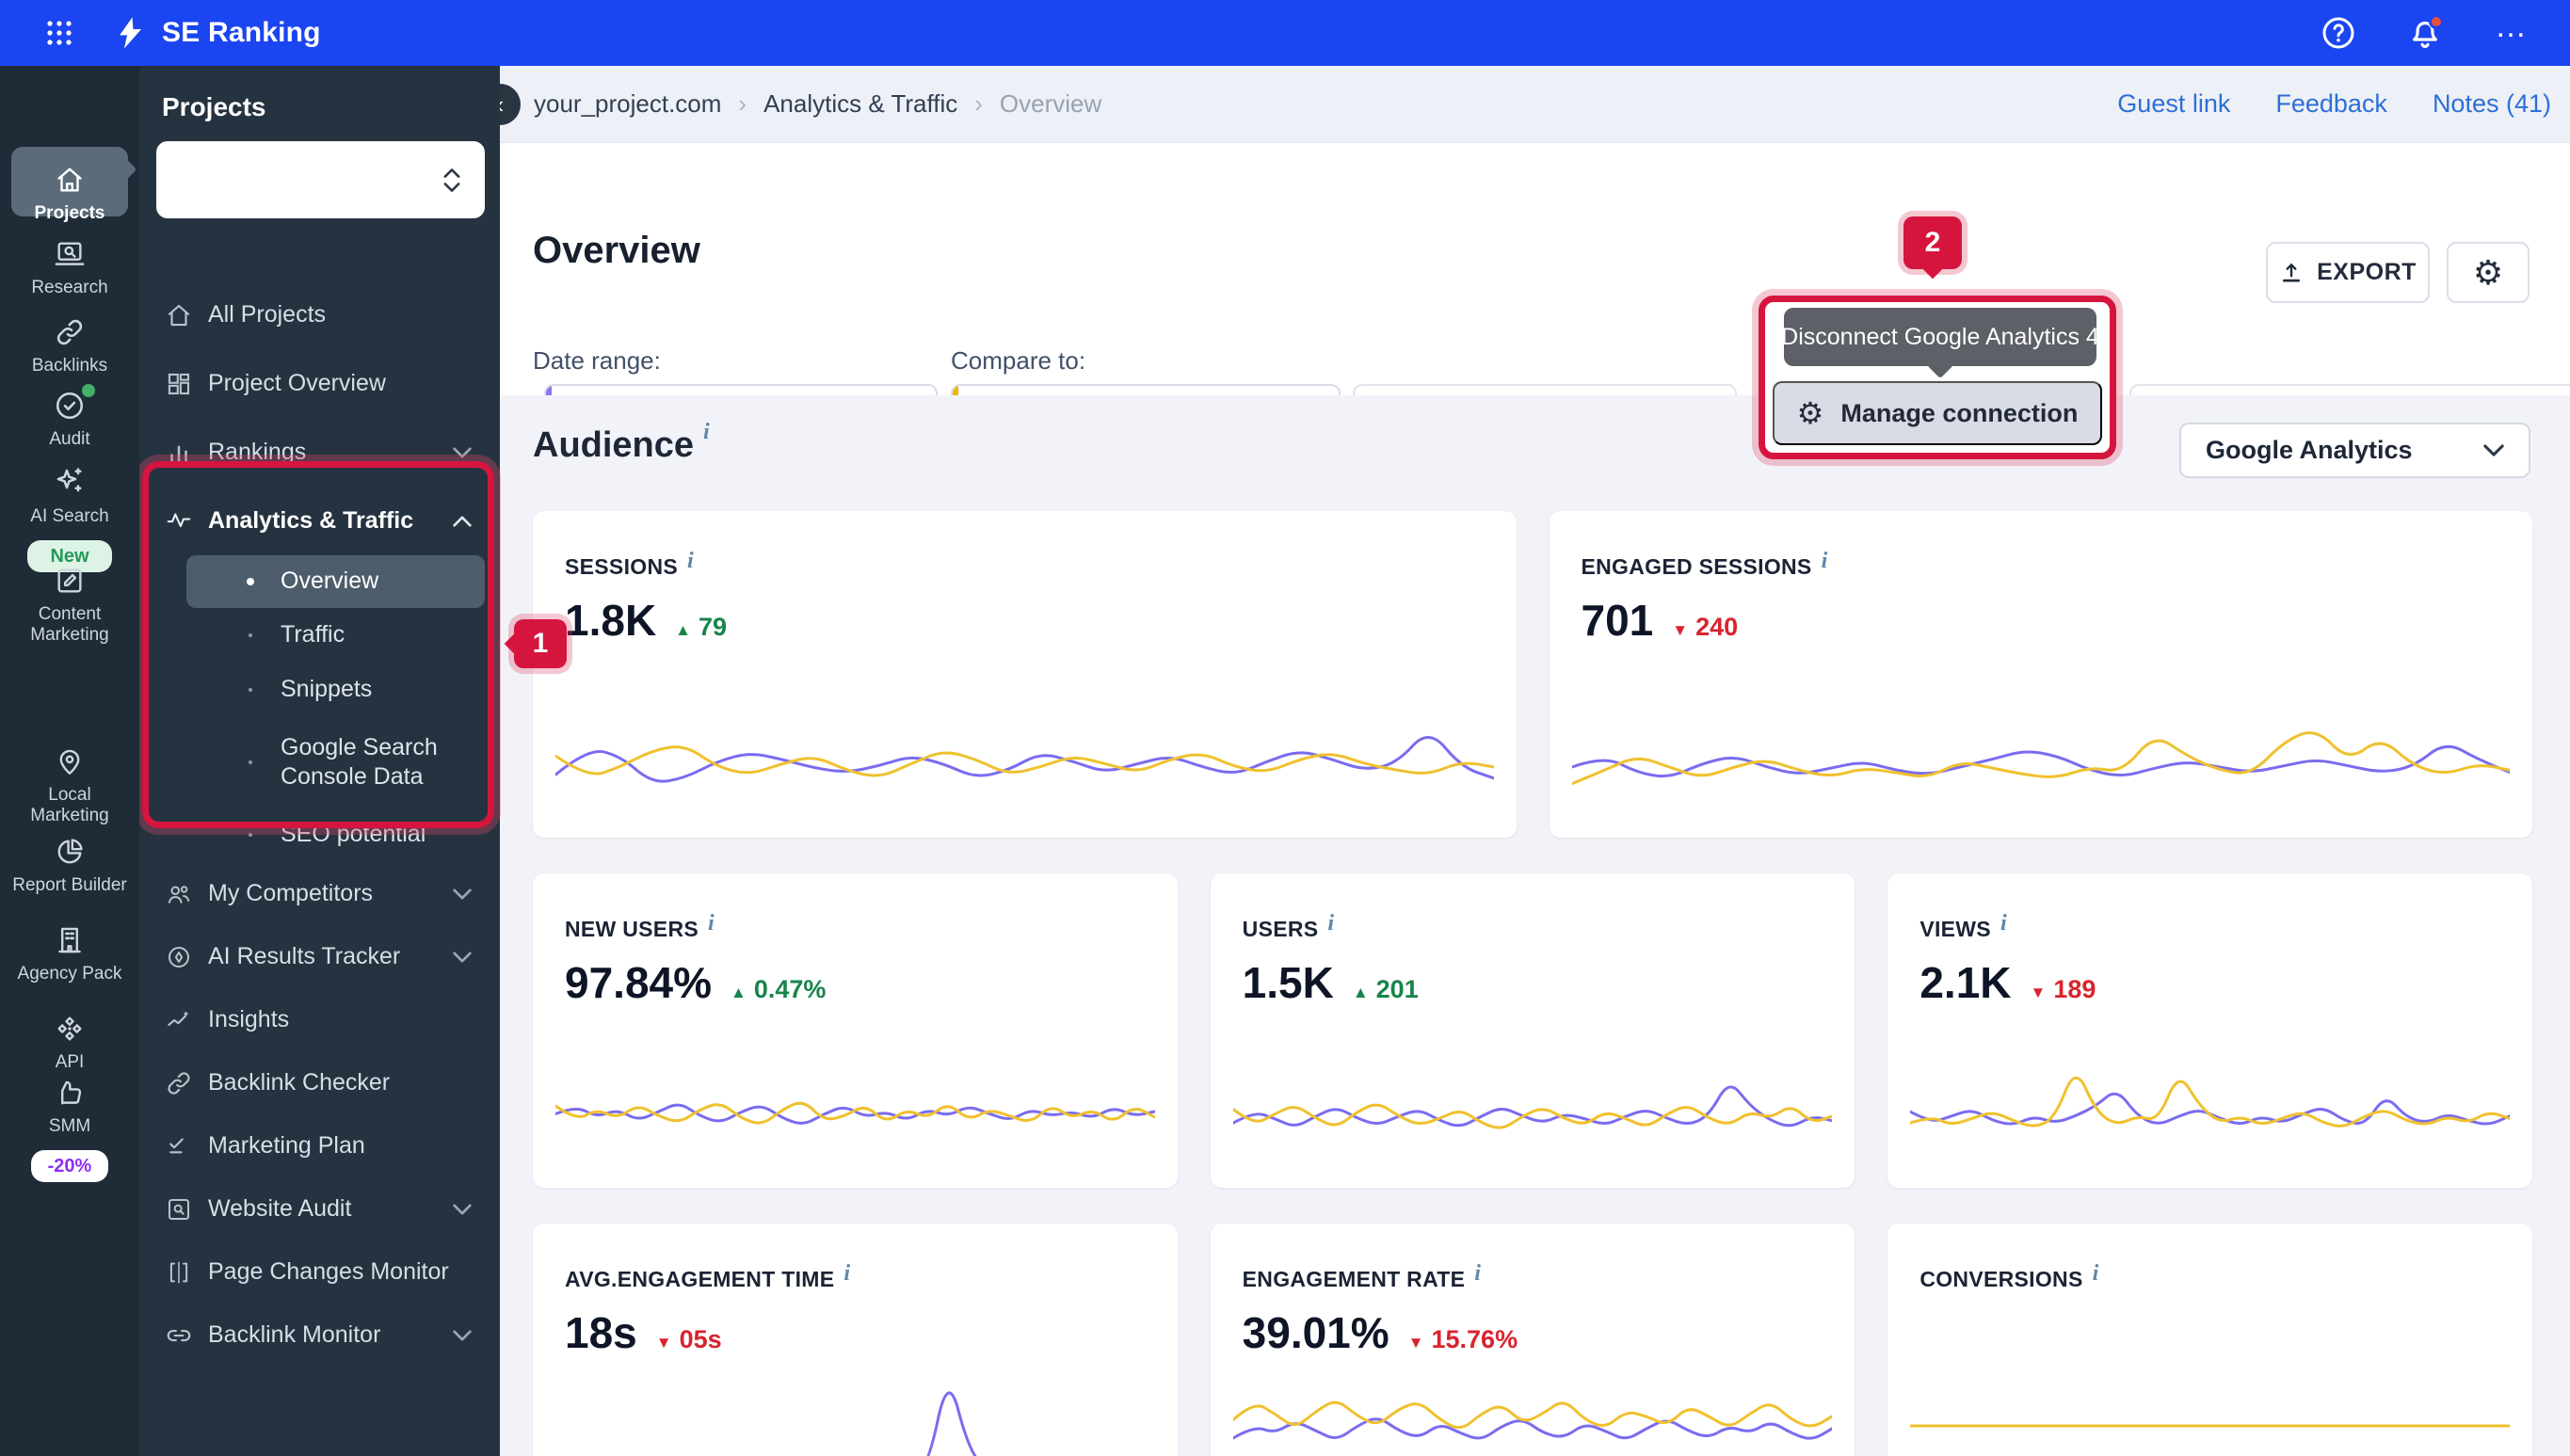 Image resolution: width=2570 pixels, height=1456 pixels. Describe the element at coordinates (855, 1340) in the screenshot. I see `metric-card-avg-engagement-time: AVG.ENGAGEMENT TIME i 18s ▼ 05s` at that location.